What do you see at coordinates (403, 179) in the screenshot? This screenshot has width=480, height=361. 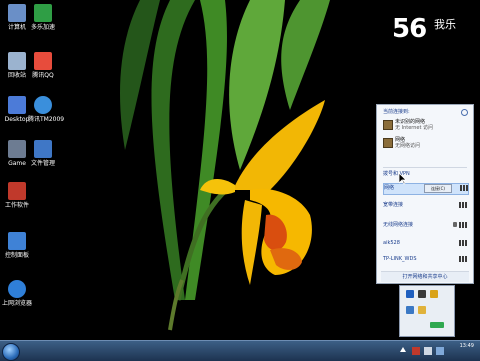 I see `mouse-cursor-icon` at bounding box center [403, 179].